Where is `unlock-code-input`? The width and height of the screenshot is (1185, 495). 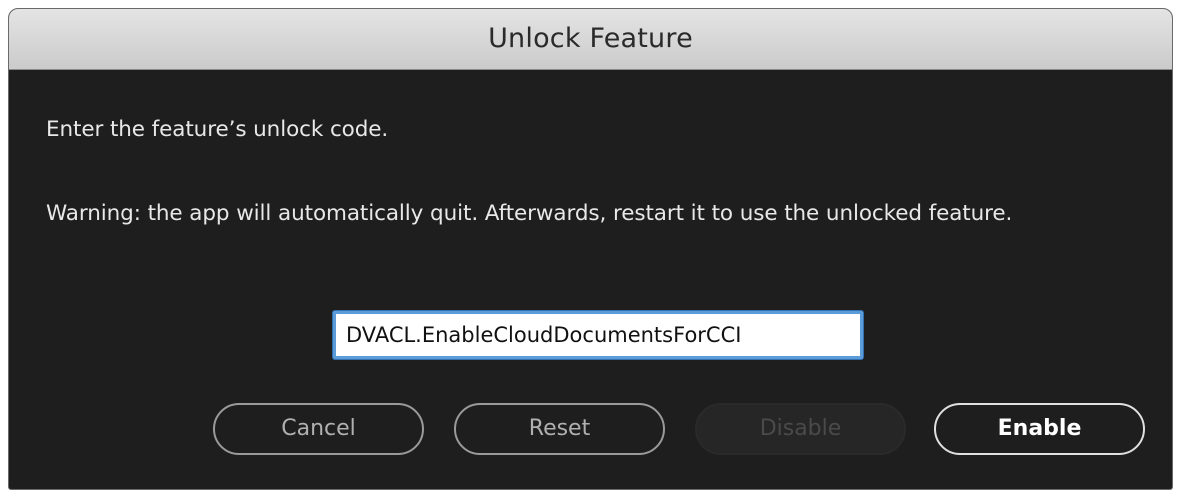
unlock-code-input is located at coordinates (598, 335).